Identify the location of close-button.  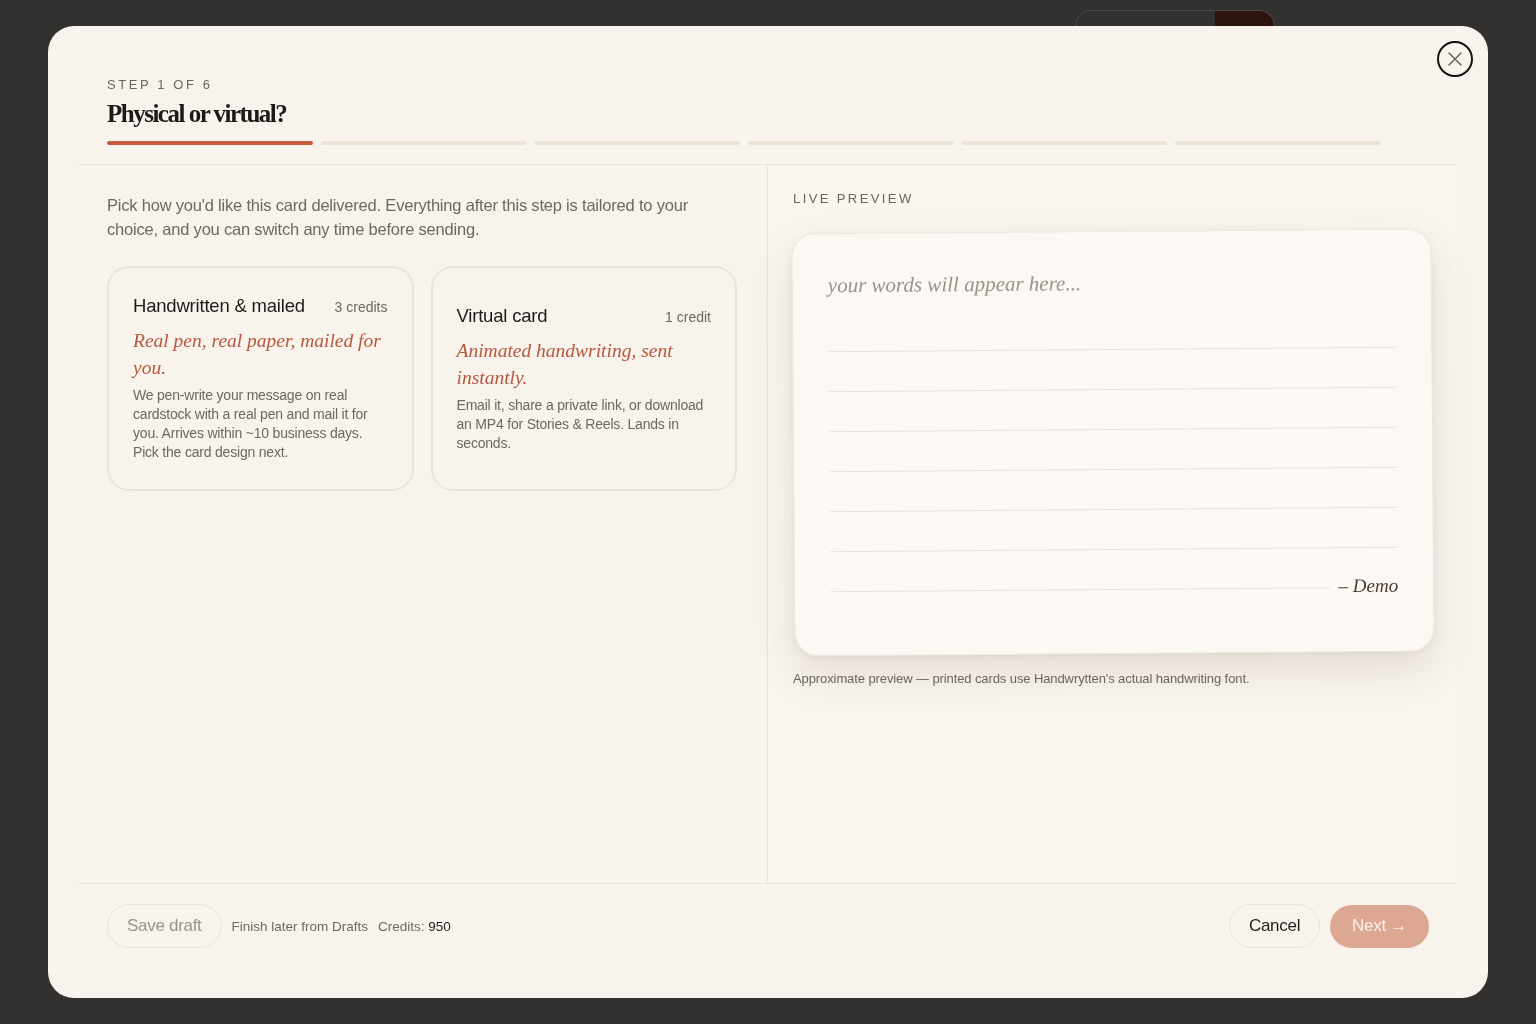
(1455, 59).